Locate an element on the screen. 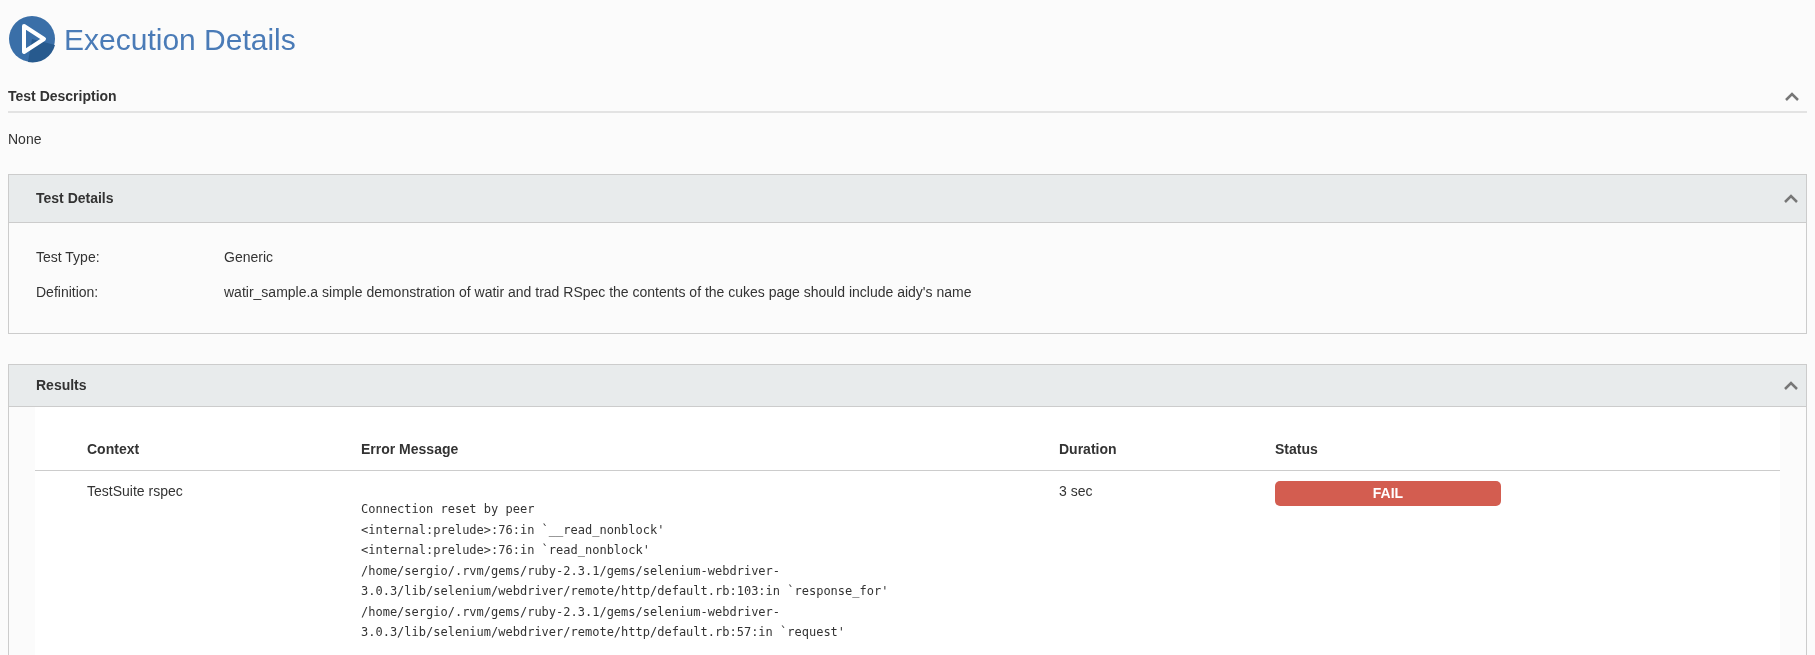  play-logo-icon is located at coordinates (32, 39).